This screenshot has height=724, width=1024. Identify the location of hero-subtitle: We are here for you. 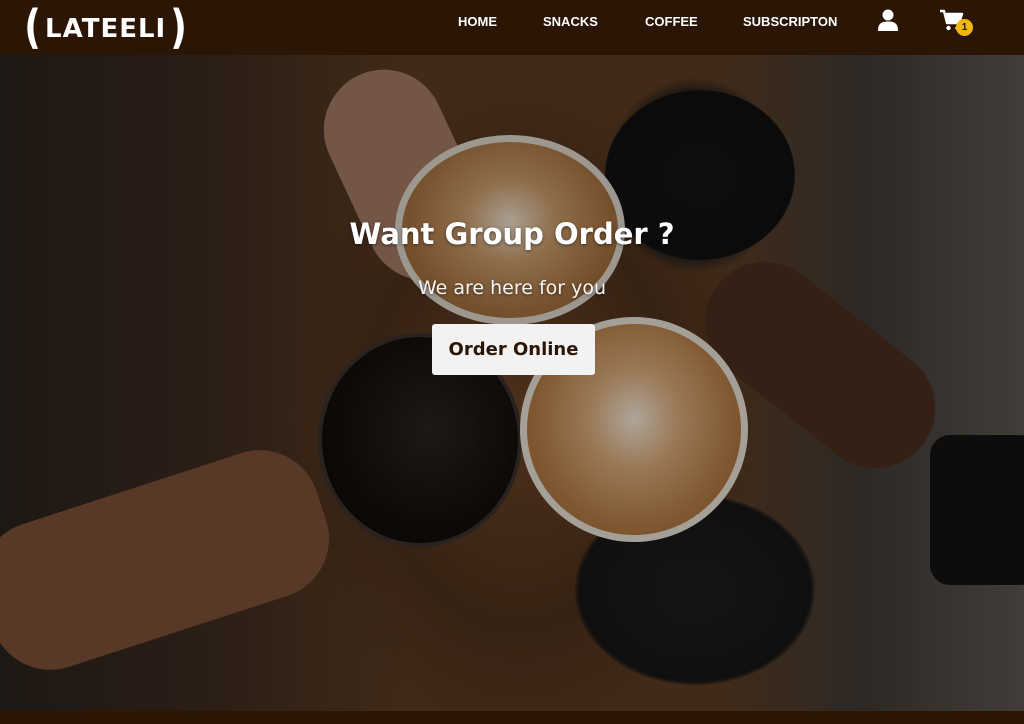
(512, 288).